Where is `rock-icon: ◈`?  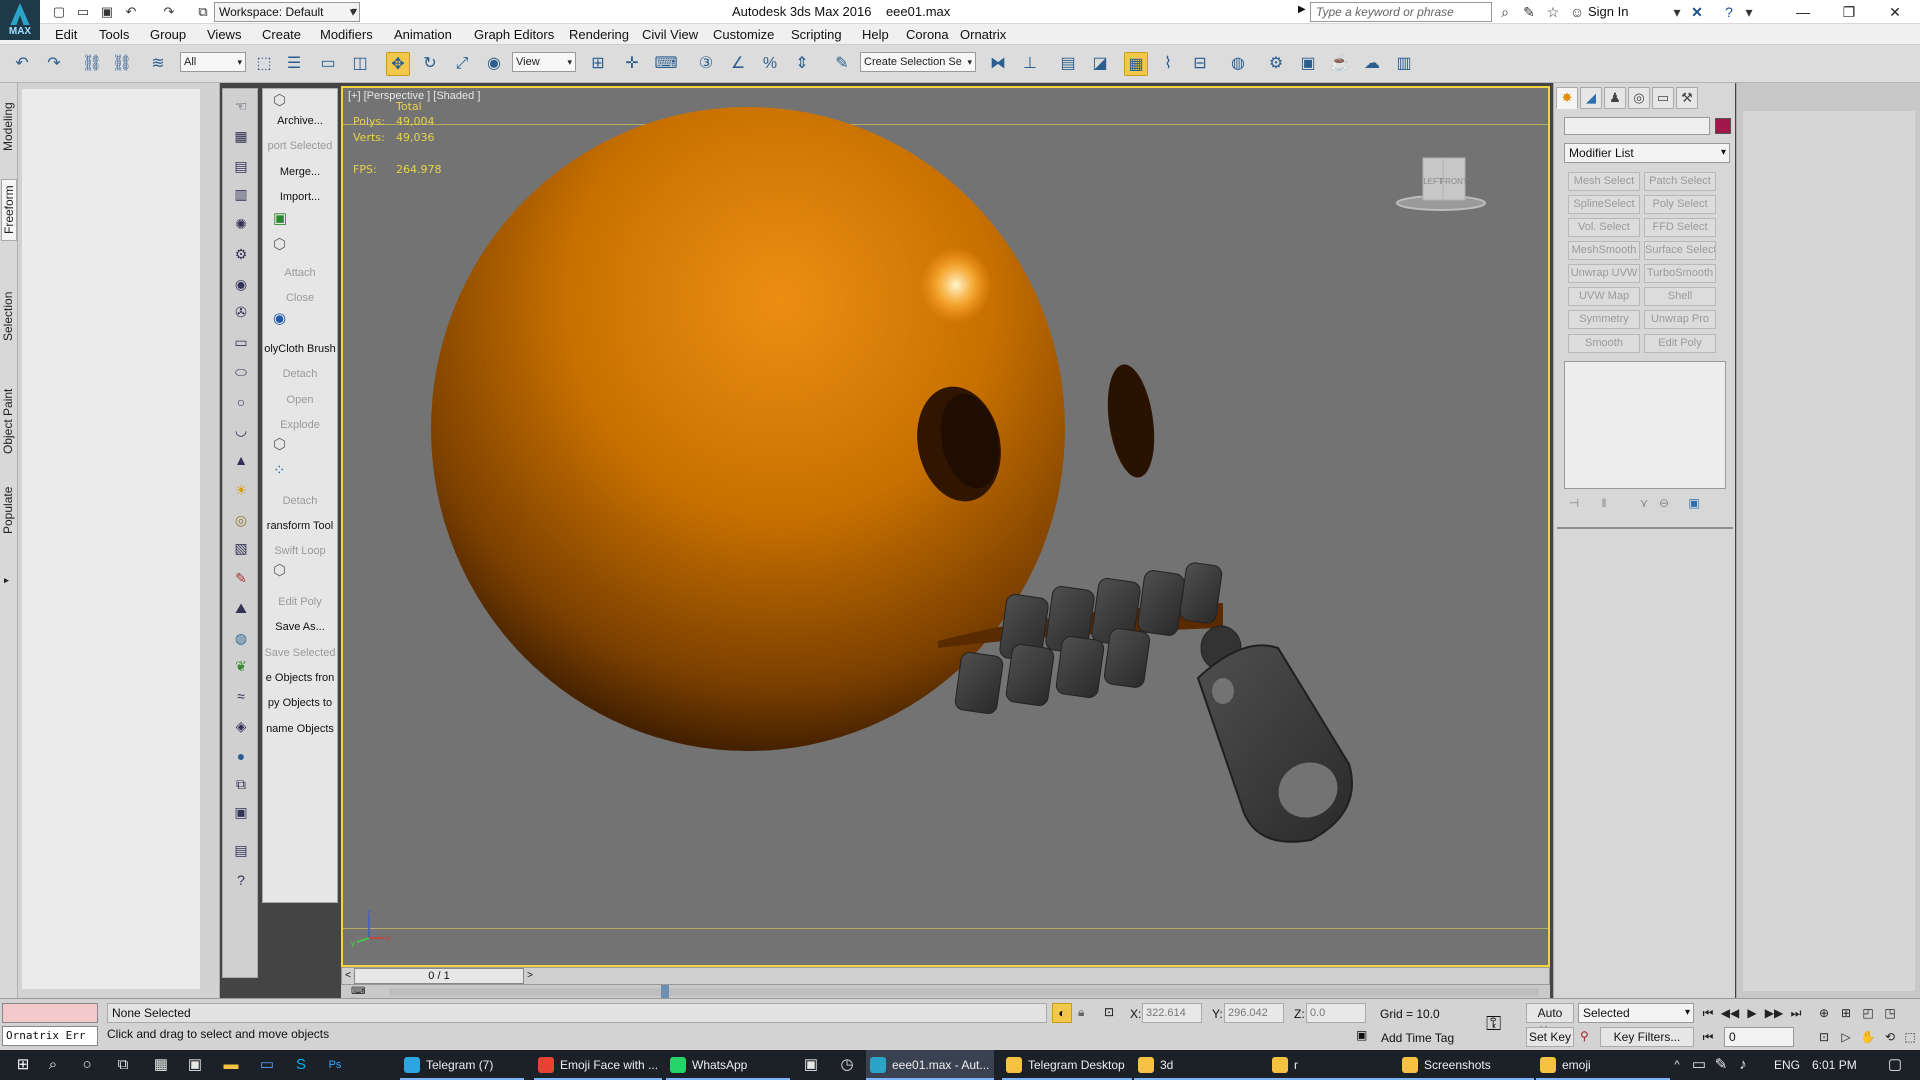
rock-icon: ◈ is located at coordinates (241, 726).